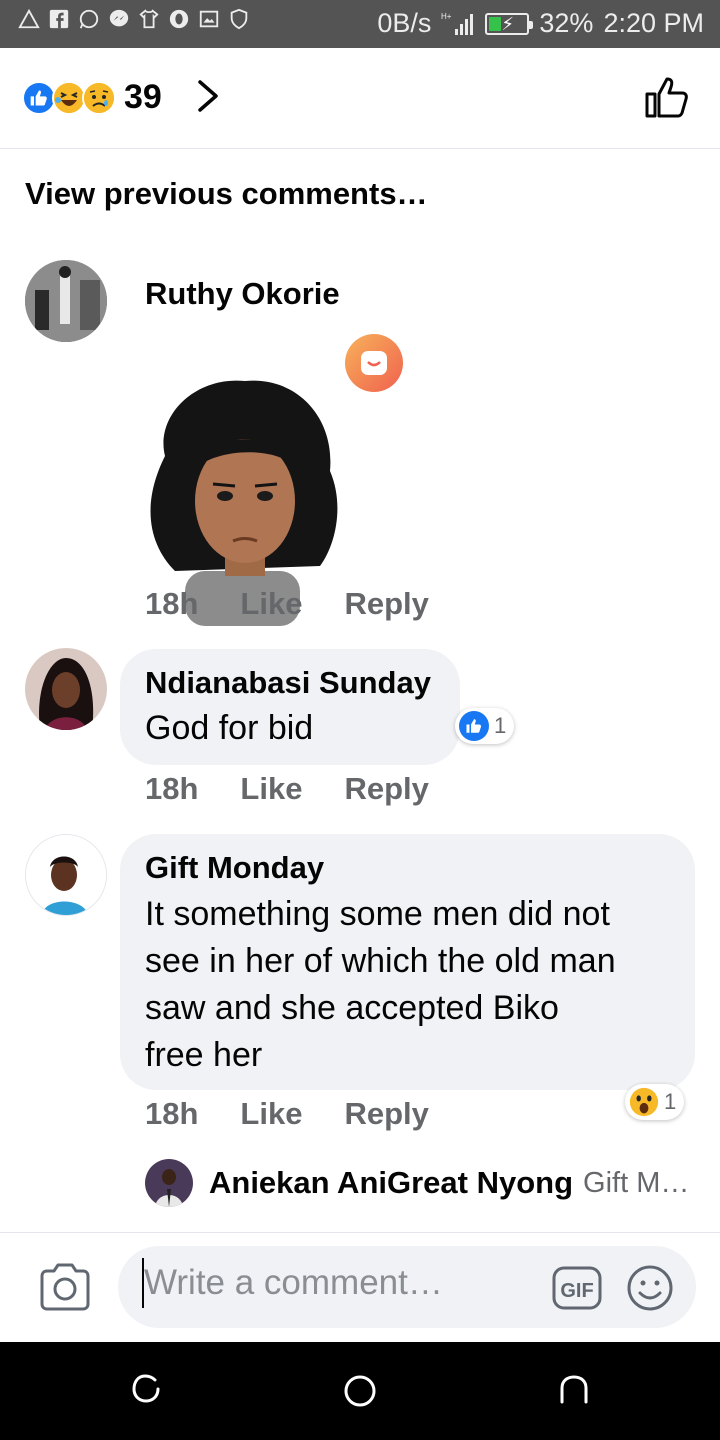  What do you see at coordinates (457, 23) in the screenshot?
I see `signal-icon: H+` at bounding box center [457, 23].